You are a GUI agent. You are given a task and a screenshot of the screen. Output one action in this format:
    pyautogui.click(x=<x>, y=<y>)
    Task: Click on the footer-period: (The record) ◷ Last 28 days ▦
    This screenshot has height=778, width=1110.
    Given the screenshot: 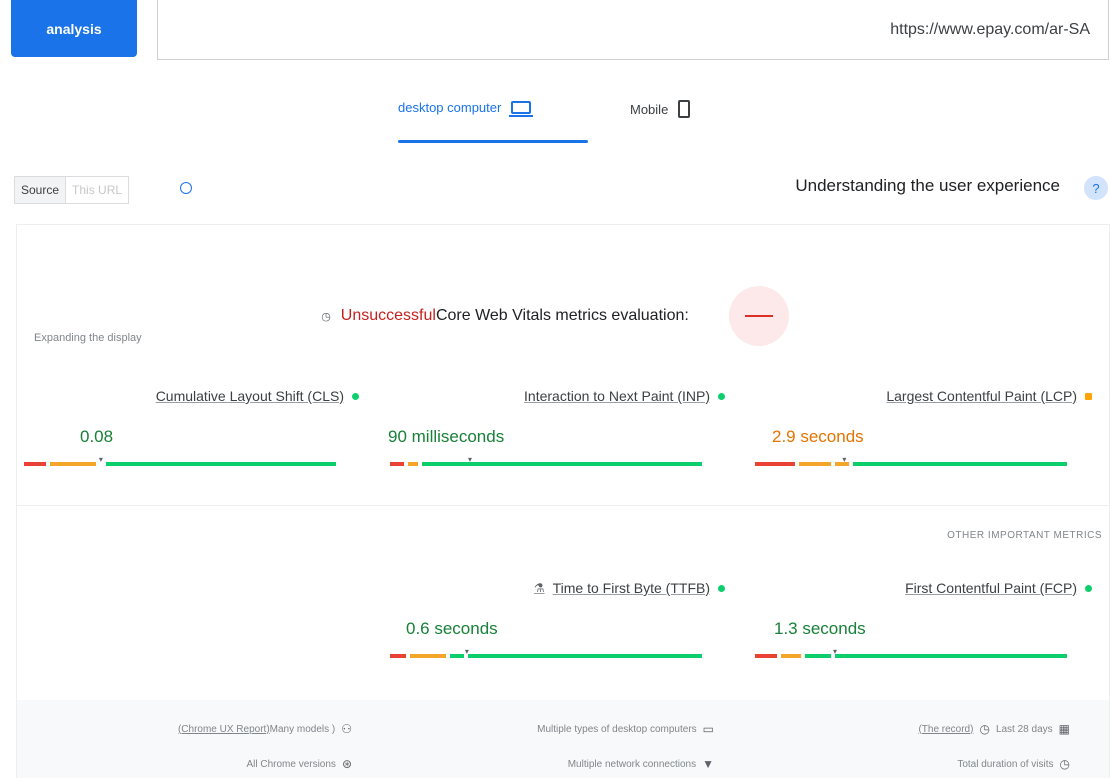 What is the action you would take?
    pyautogui.click(x=994, y=729)
    